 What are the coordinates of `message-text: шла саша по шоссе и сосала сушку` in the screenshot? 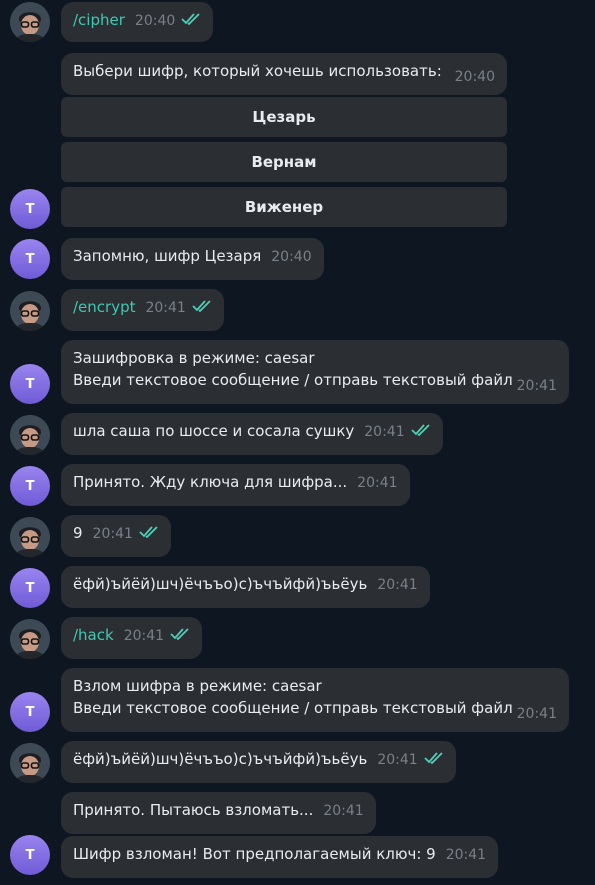 It's located at (214, 431).